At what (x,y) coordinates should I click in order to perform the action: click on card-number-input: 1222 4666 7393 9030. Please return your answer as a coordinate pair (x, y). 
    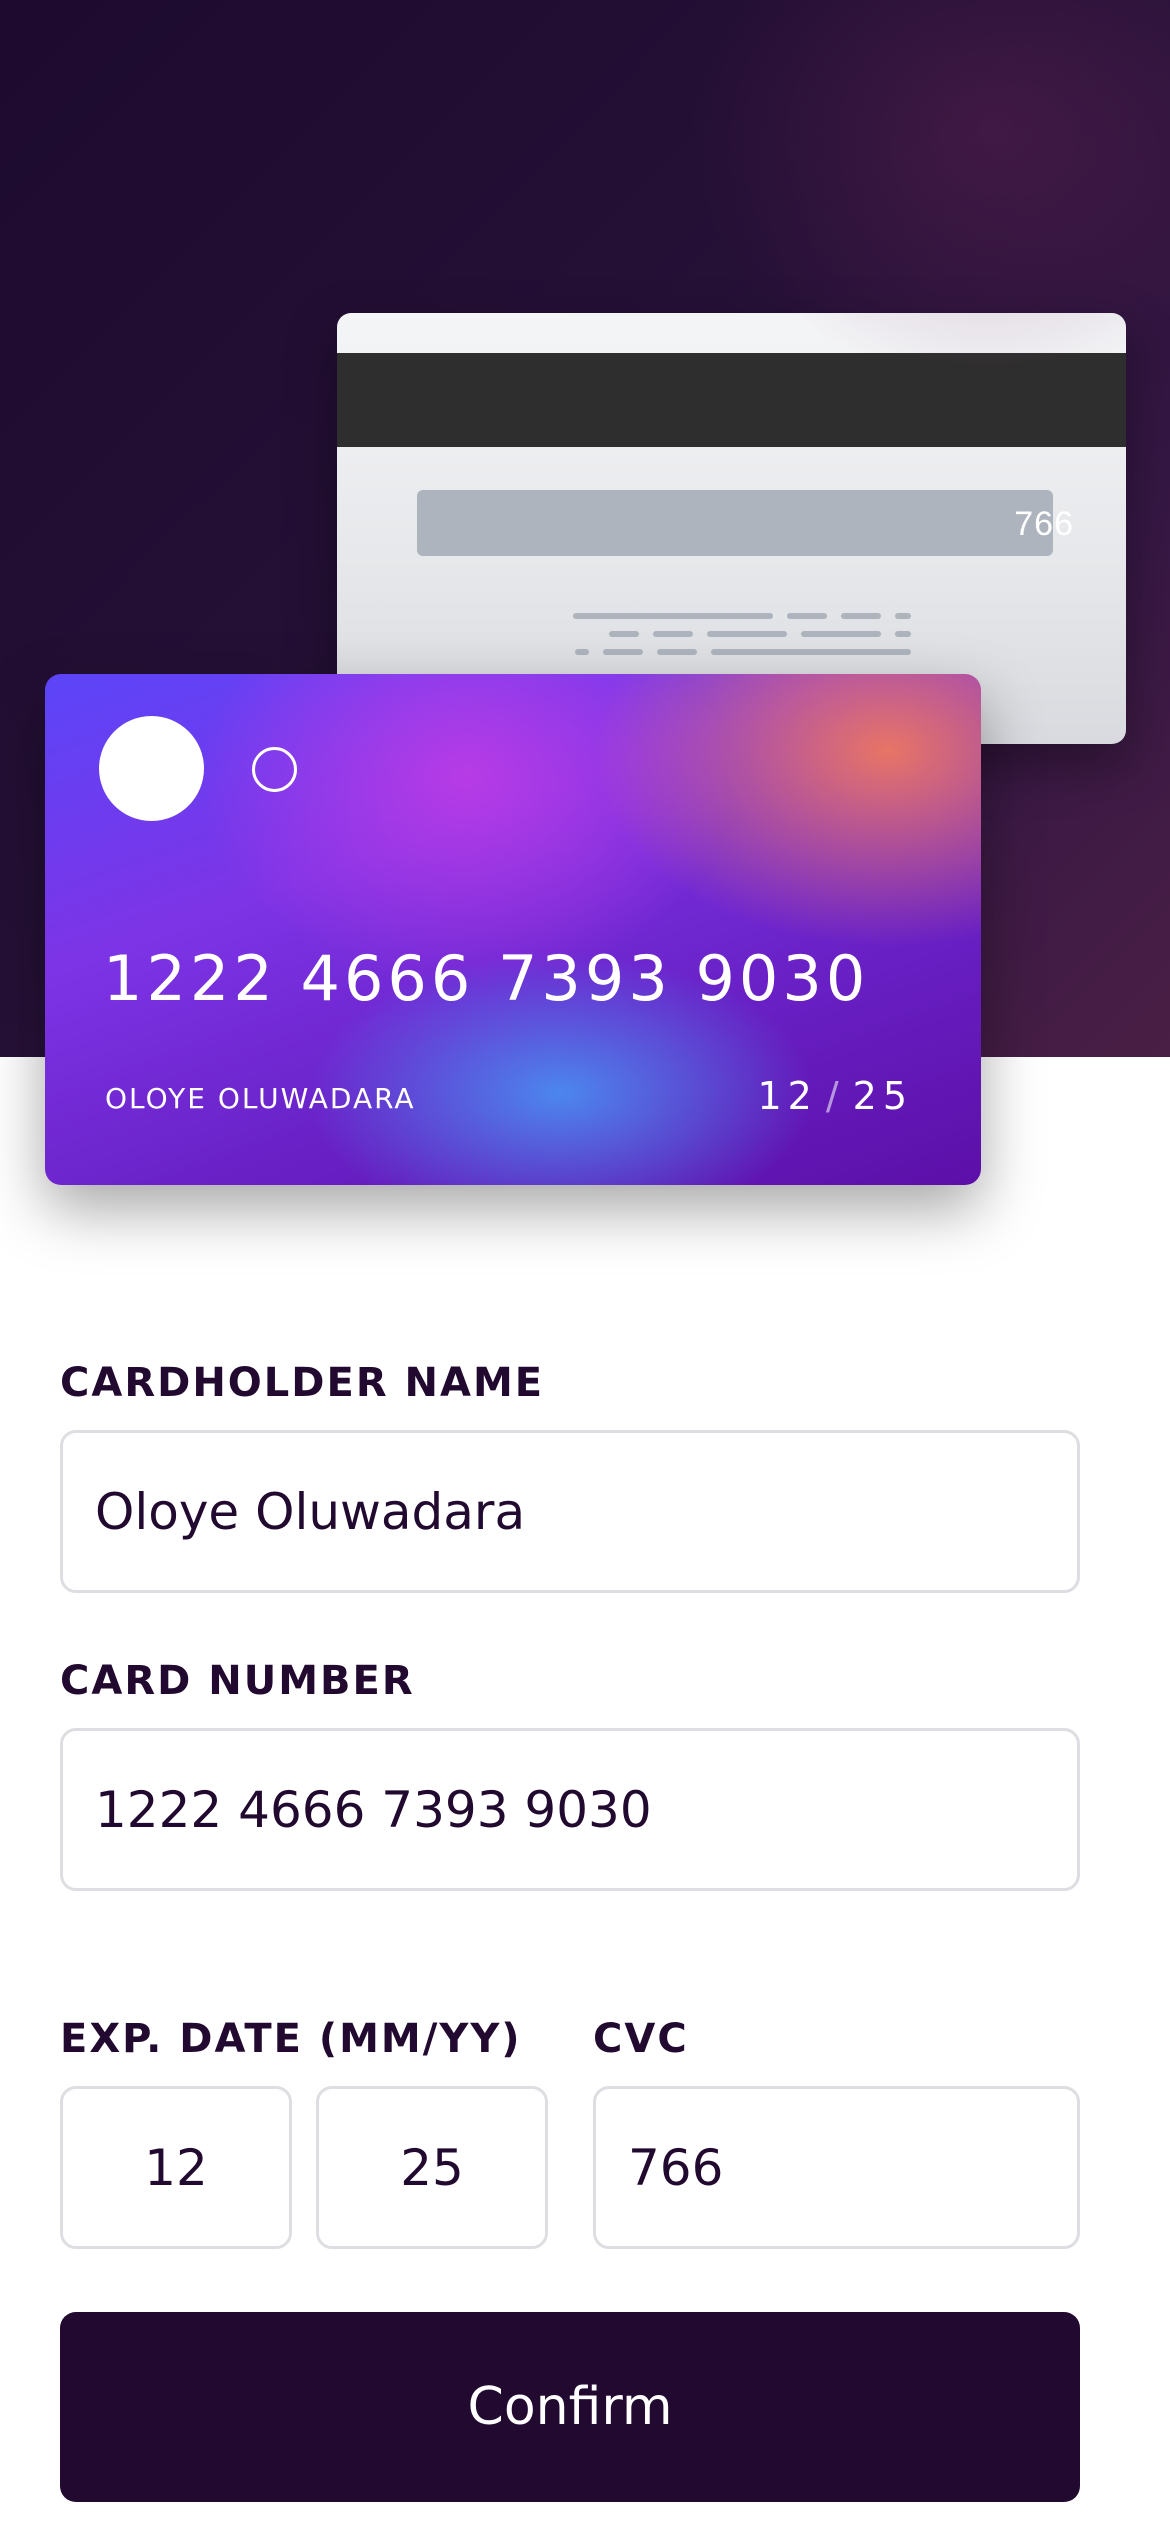
    Looking at the image, I should click on (570, 1809).